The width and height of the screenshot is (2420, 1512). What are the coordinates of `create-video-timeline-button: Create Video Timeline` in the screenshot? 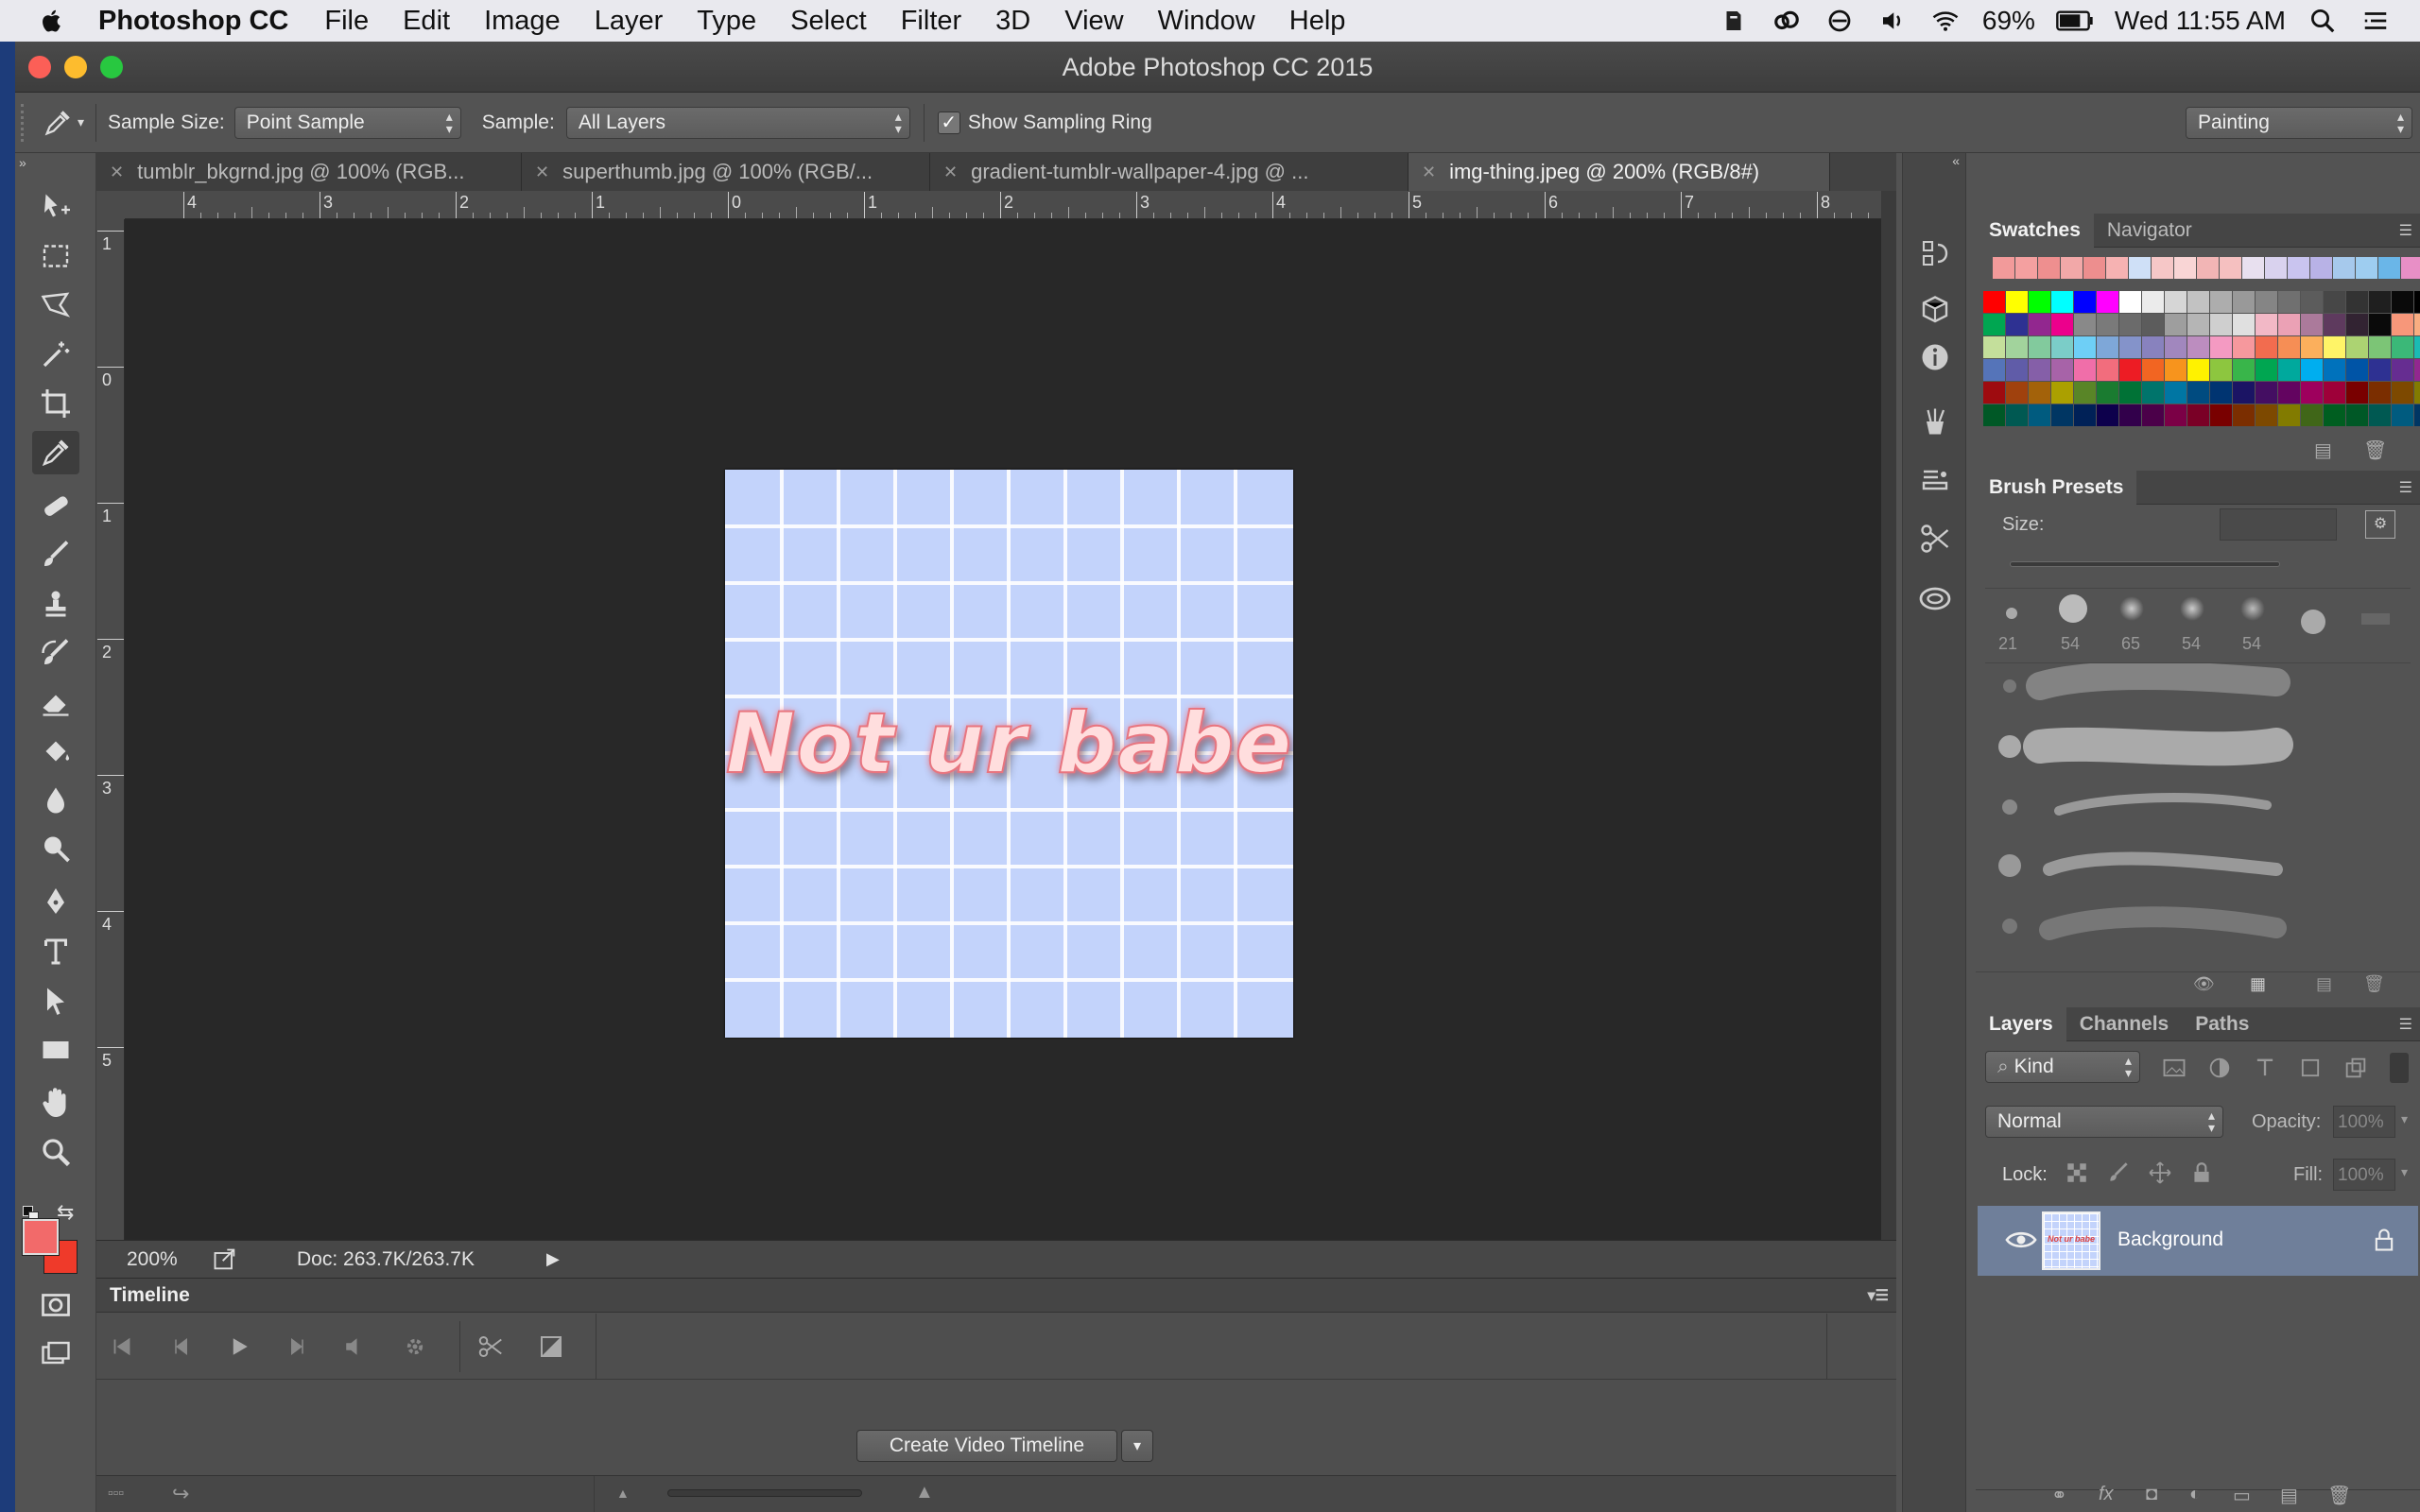 It's located at (986, 1446).